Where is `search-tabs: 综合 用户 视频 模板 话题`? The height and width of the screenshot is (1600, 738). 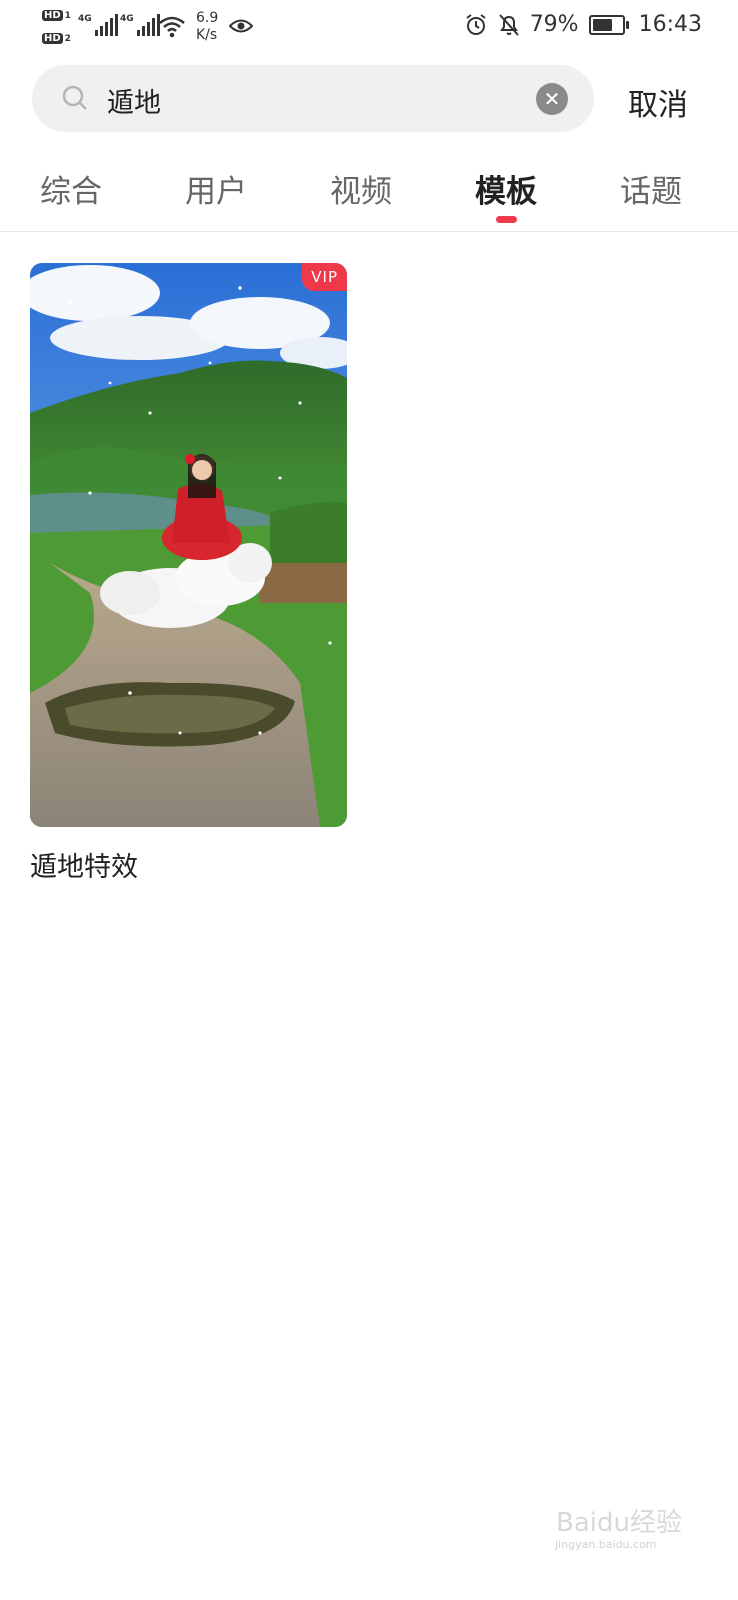 search-tabs: 综合 用户 视频 模板 话题 is located at coordinates (369, 196).